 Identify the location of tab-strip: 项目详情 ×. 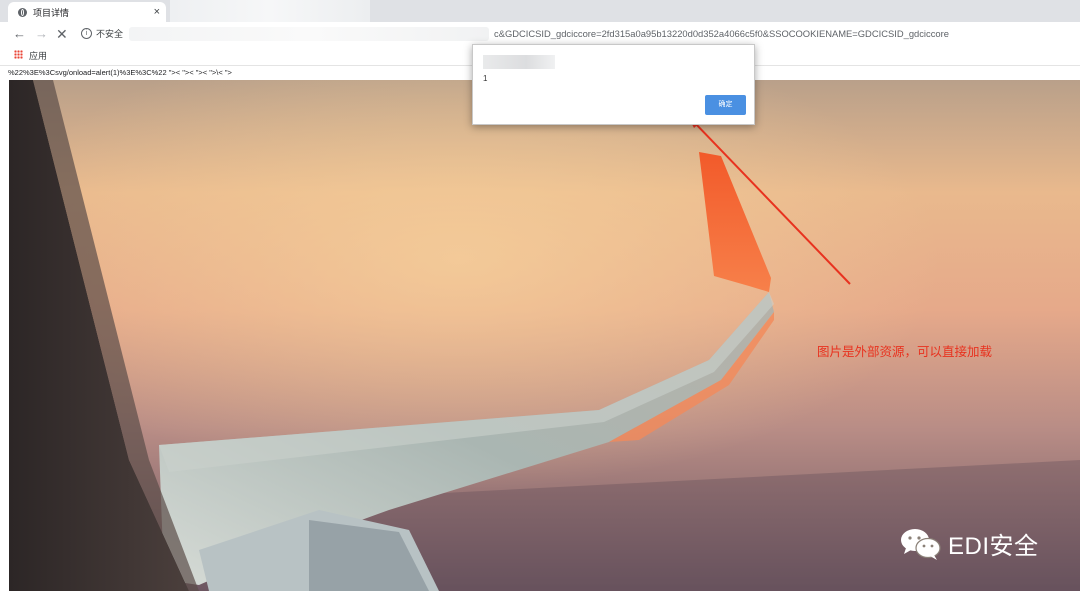
(540, 11).